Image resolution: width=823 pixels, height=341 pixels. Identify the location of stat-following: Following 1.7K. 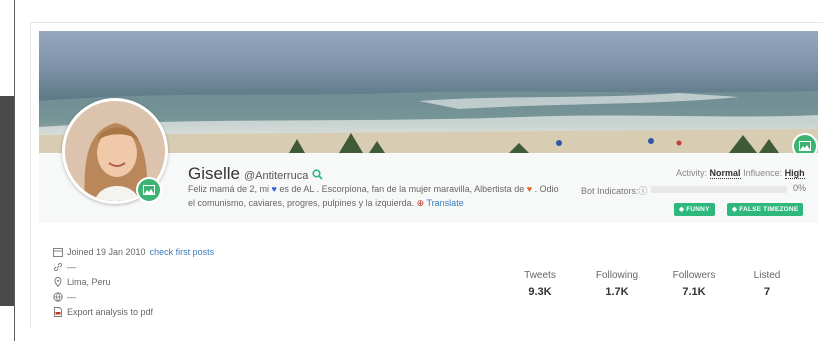
(617, 284).